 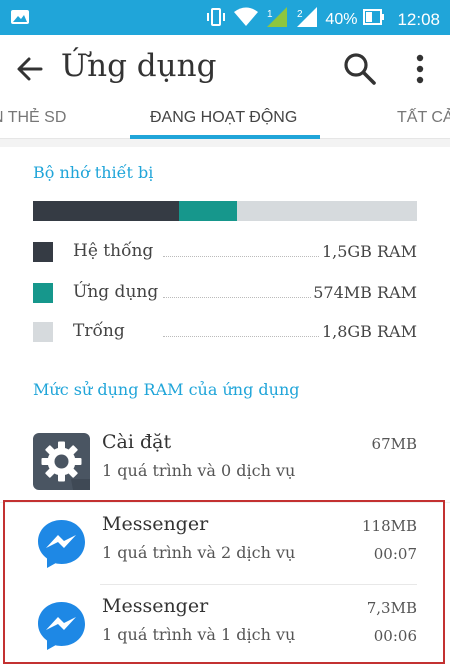 I want to click on clock: 12:08, so click(x=418, y=19).